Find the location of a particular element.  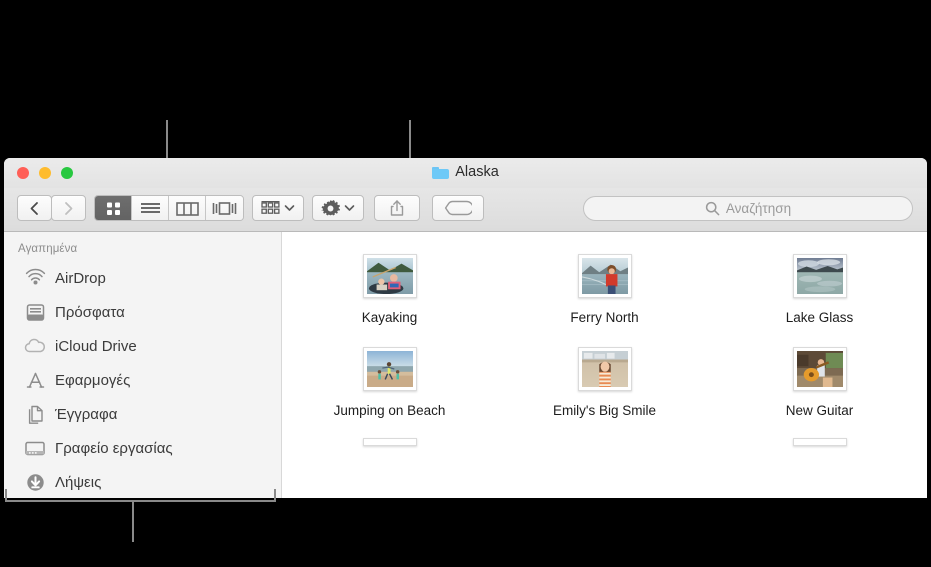

lake-glass-photo is located at coordinates (819, 276).